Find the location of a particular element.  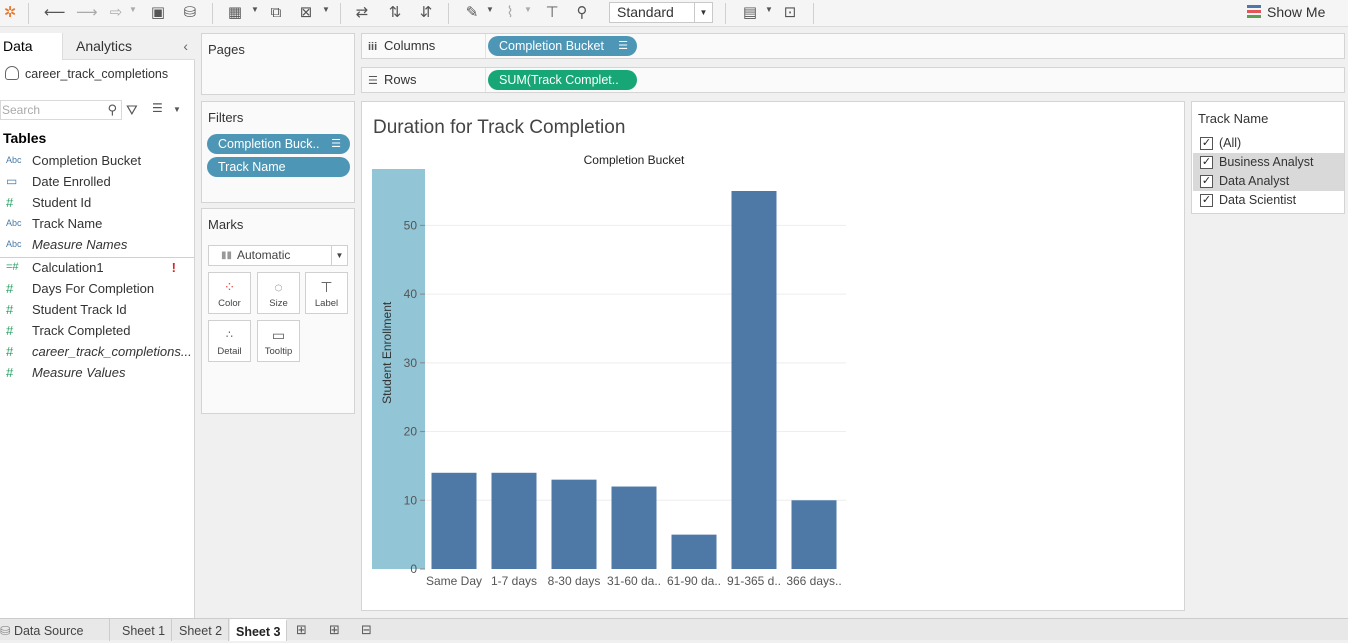

group-caret-icon: ▼ is located at coordinates (528, 9).